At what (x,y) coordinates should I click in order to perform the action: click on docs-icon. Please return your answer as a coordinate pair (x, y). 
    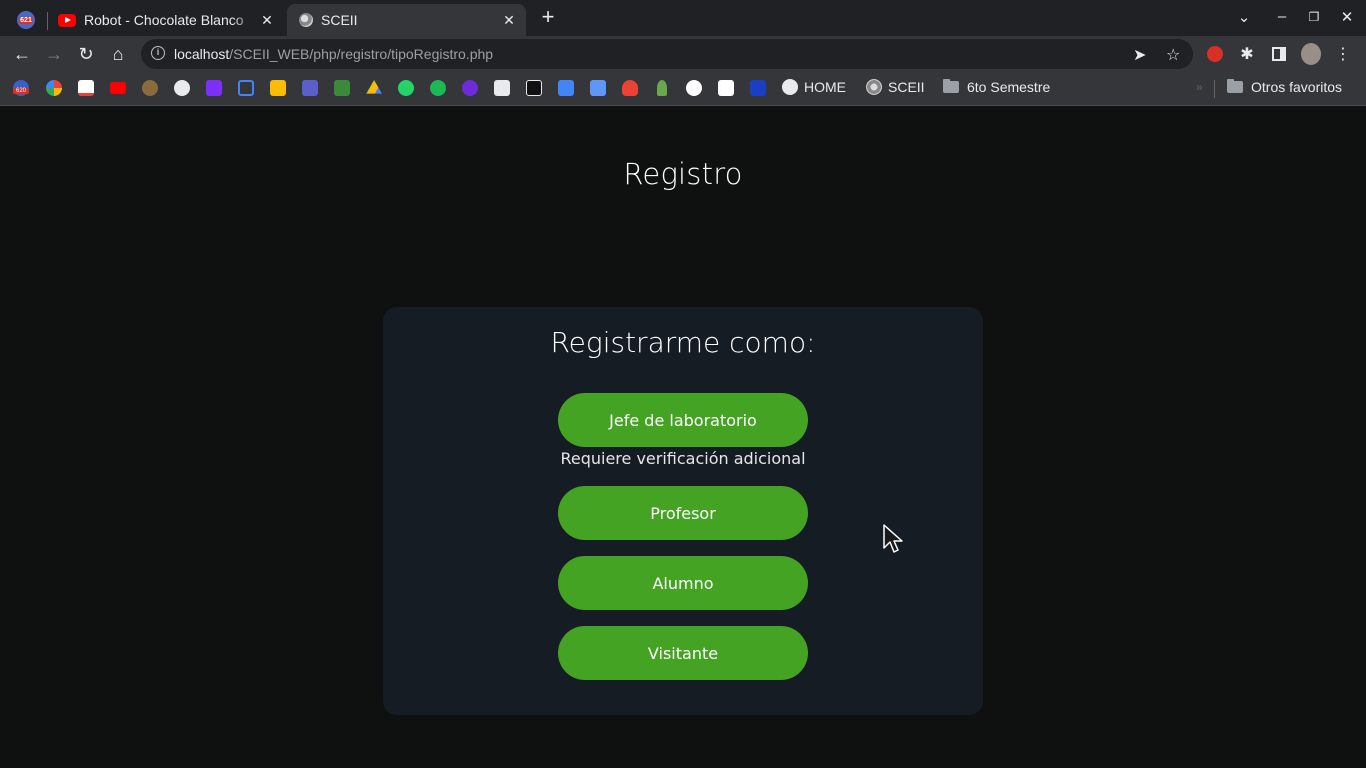
    Looking at the image, I should click on (566, 88).